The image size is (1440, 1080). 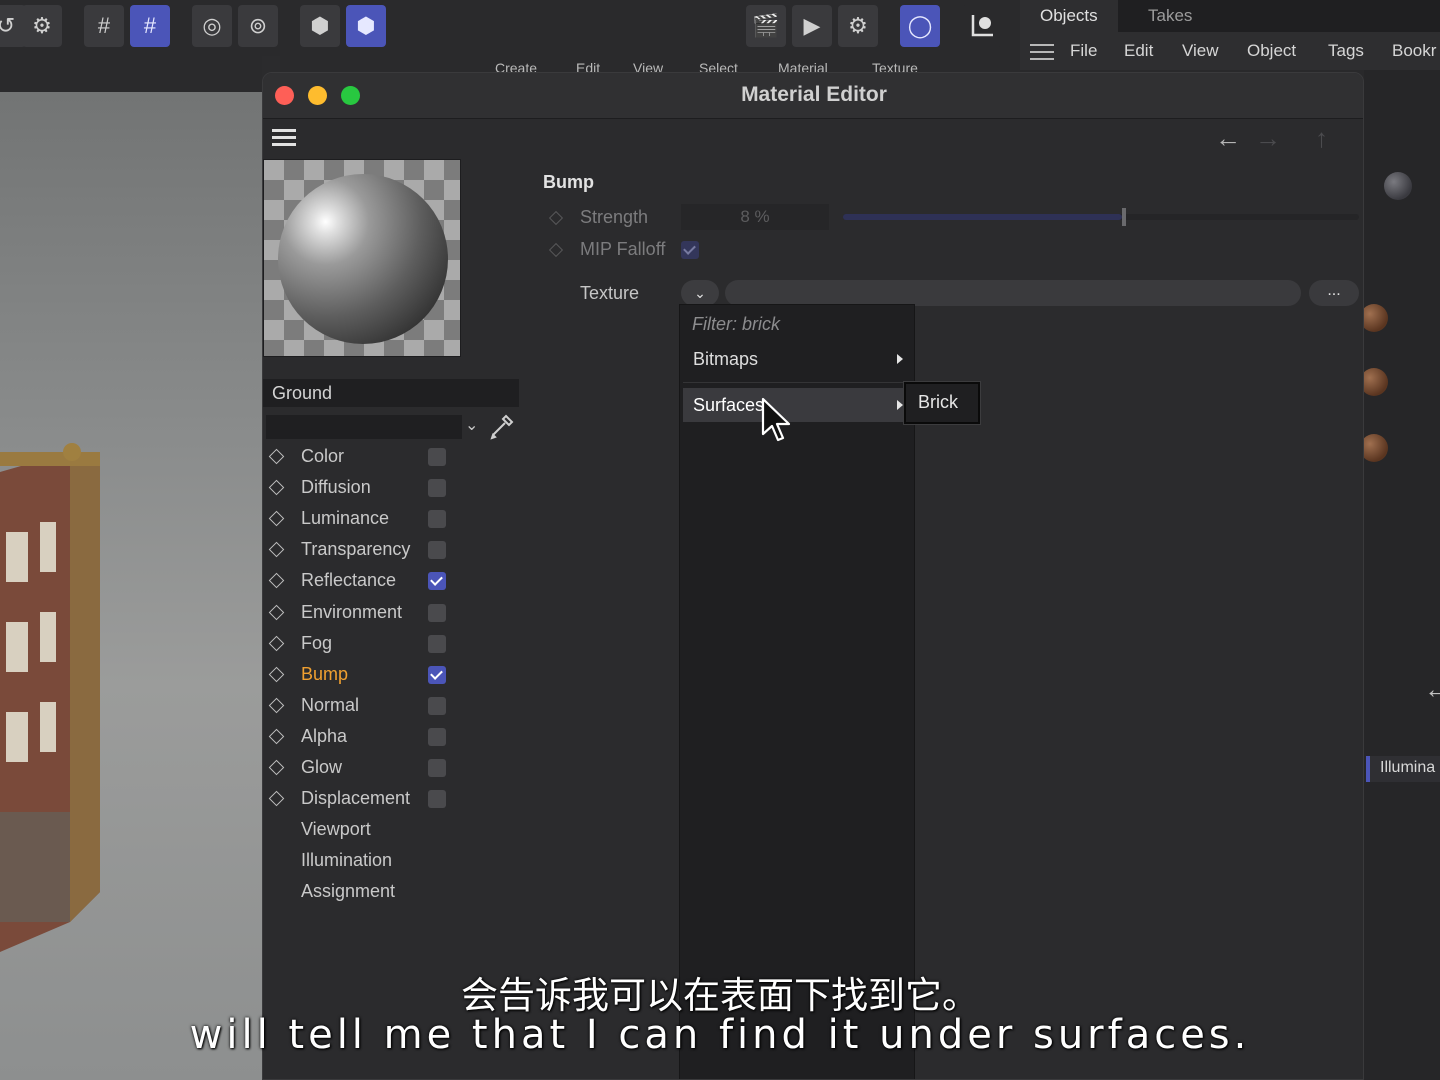 What do you see at coordinates (391, 768) in the screenshot?
I see `channel-glow: Glow` at bounding box center [391, 768].